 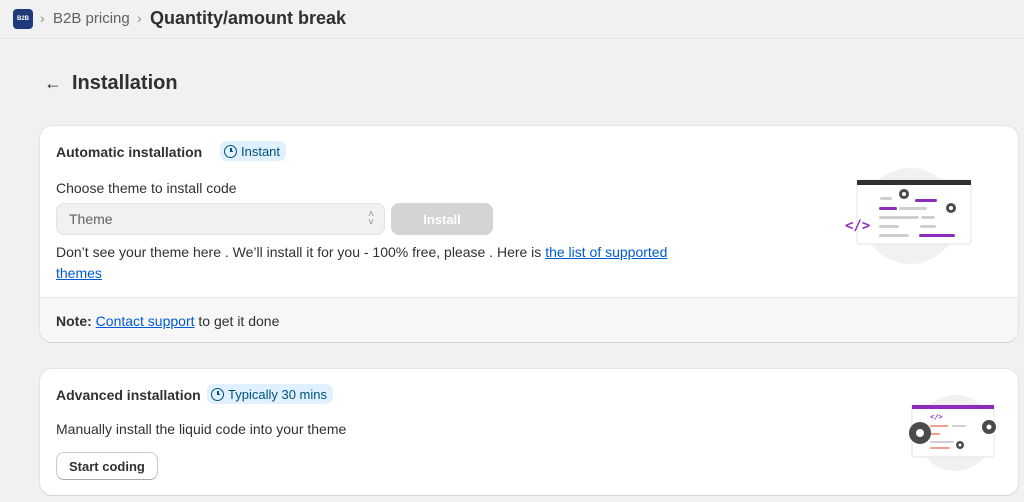 I want to click on advanced-installation-title: Advanced installation, so click(x=128, y=395).